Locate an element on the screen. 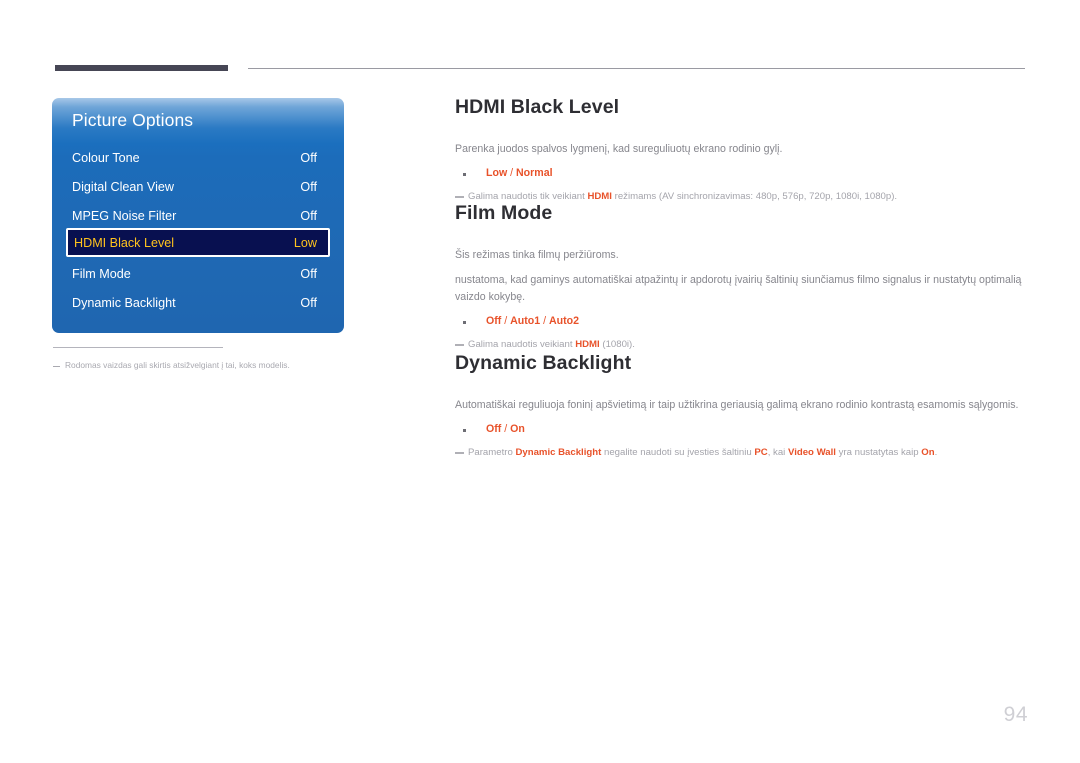 This screenshot has height=763, width=1080. osd-menu-title: Picture Options is located at coordinates (133, 120).